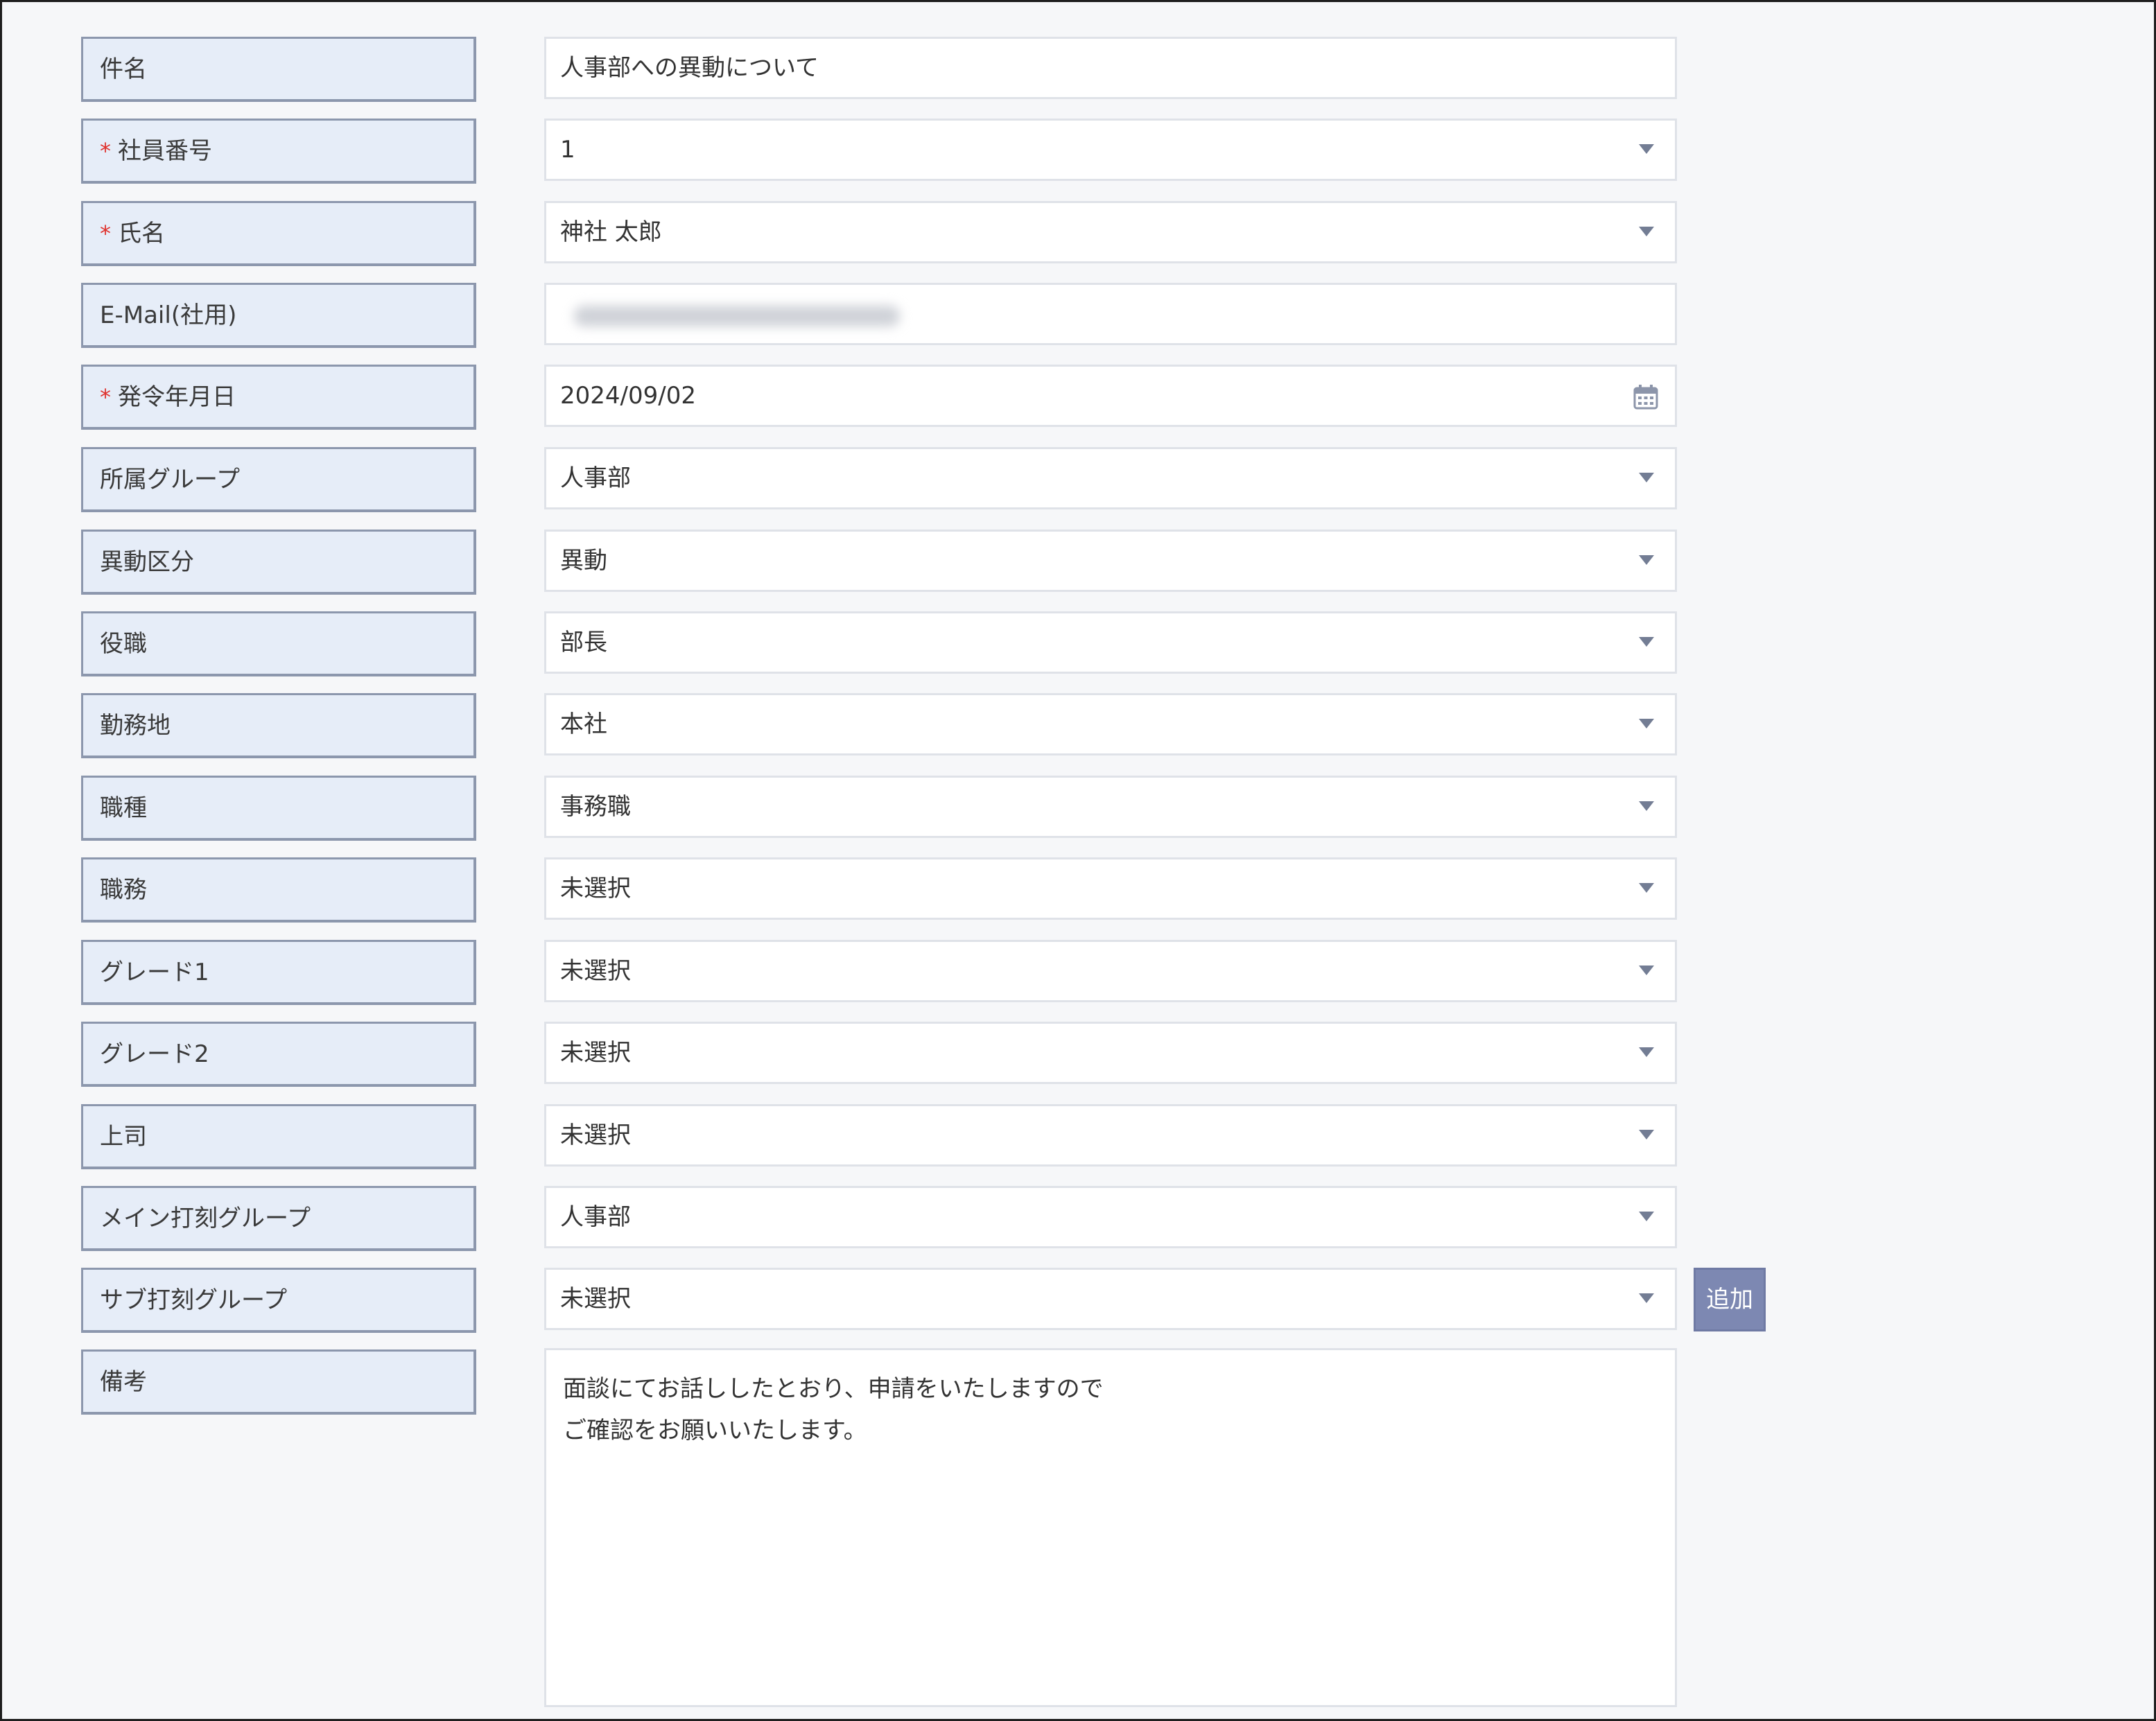 This screenshot has height=1721, width=2156. I want to click on form-row-work-location: 勤務地 本社, so click(1078, 726).